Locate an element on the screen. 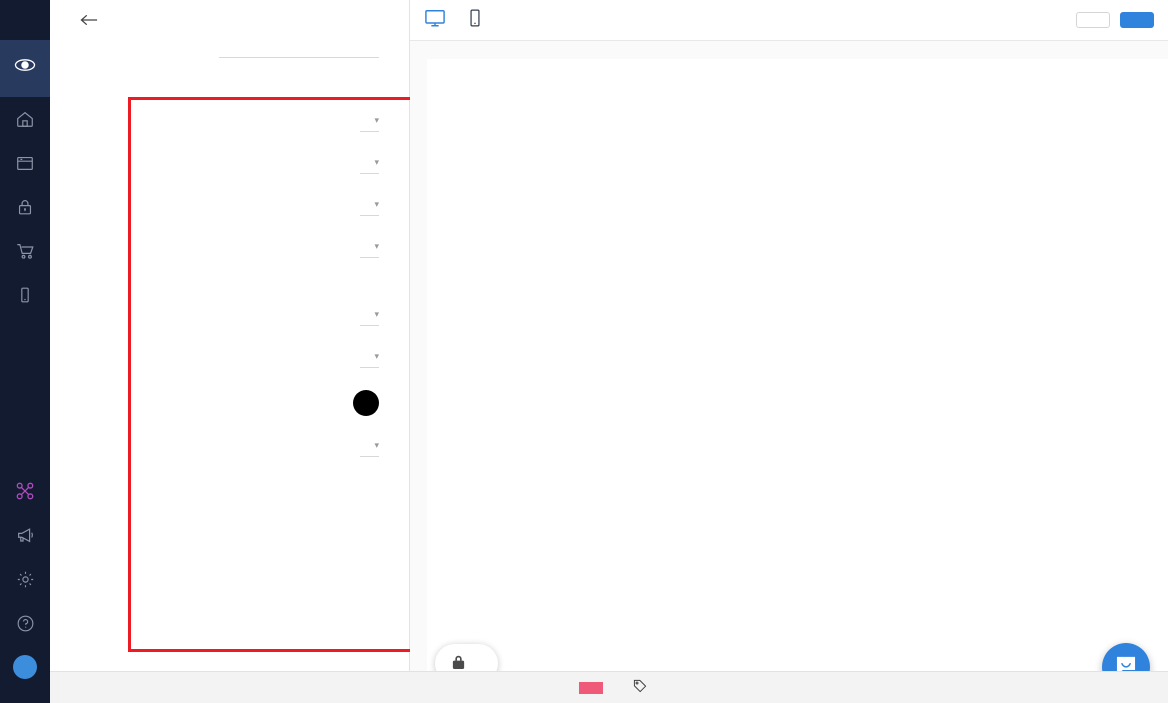  row-display-options: ▾ is located at coordinates (229, 124).